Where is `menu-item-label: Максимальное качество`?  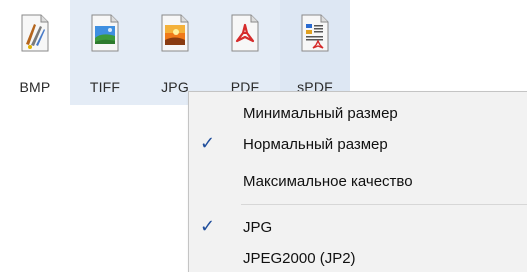 menu-item-label: Максимальное качество is located at coordinates (328, 181).